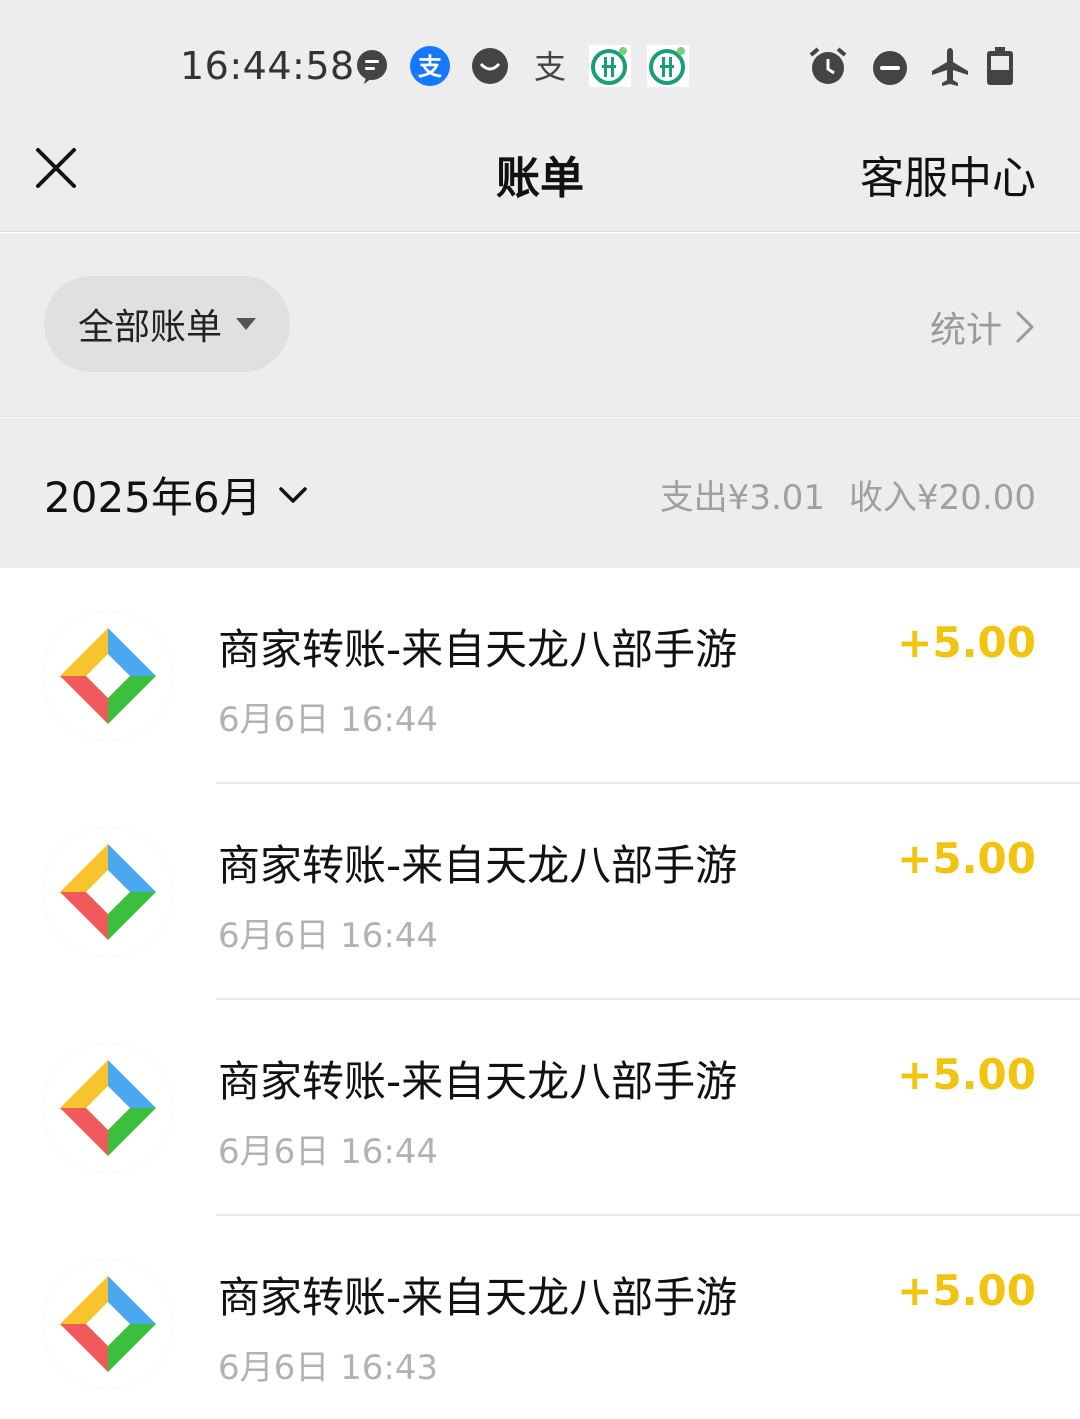  What do you see at coordinates (848, 494) in the screenshot?
I see `month-summary: 支出¥3.01 收入¥20.00` at bounding box center [848, 494].